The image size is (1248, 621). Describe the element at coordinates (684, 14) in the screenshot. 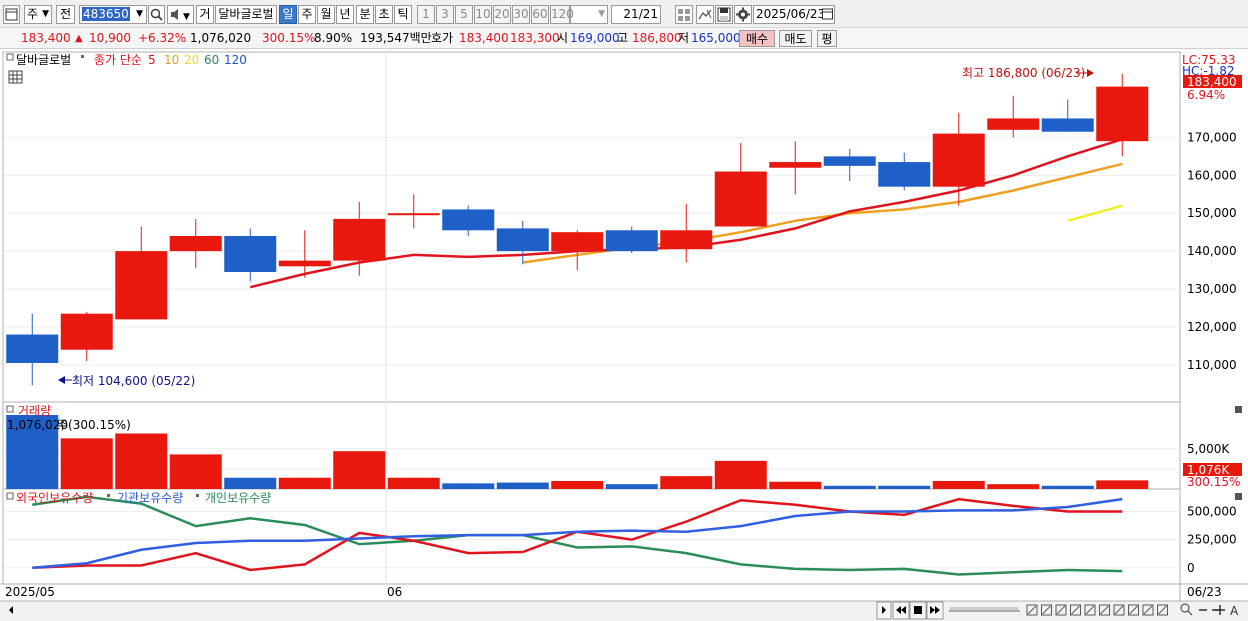

I see `grid-icon` at that location.